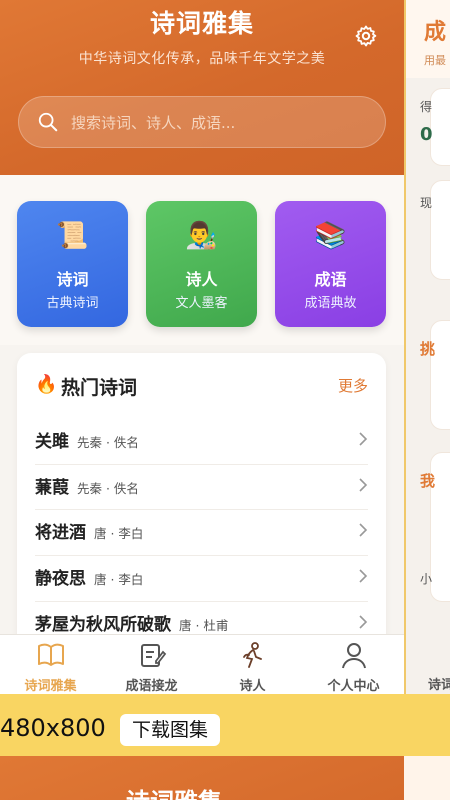  I want to click on poem-title: 将进酒, so click(60, 533).